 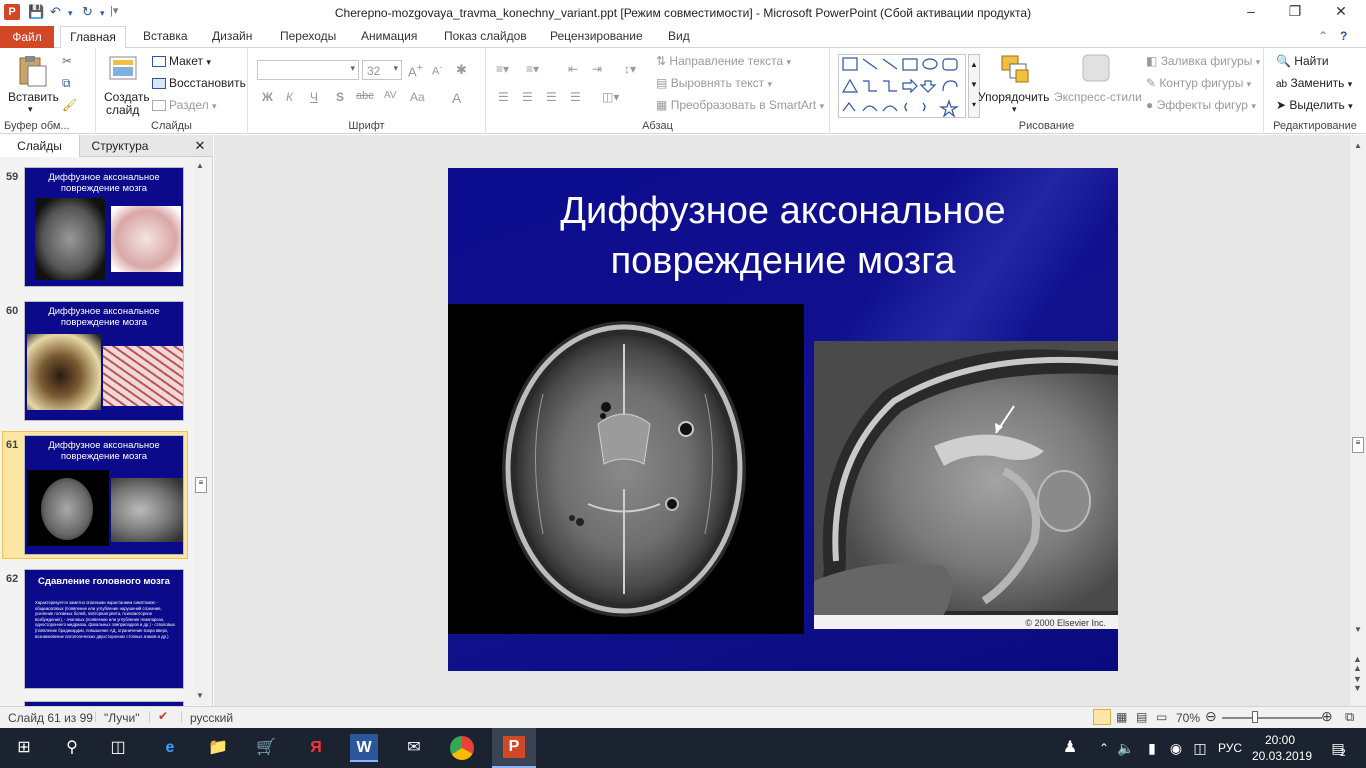 What do you see at coordinates (502, 69) in the screenshot?
I see `bullets-icon: ≡▾` at bounding box center [502, 69].